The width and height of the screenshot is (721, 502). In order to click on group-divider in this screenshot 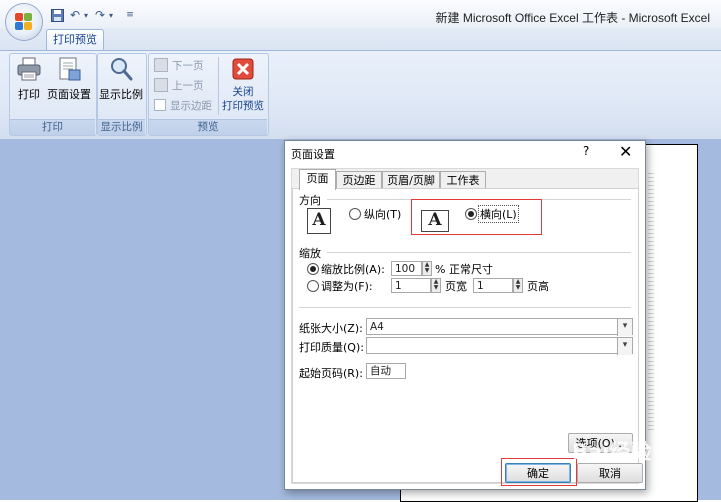, I will do `click(218, 86)`.